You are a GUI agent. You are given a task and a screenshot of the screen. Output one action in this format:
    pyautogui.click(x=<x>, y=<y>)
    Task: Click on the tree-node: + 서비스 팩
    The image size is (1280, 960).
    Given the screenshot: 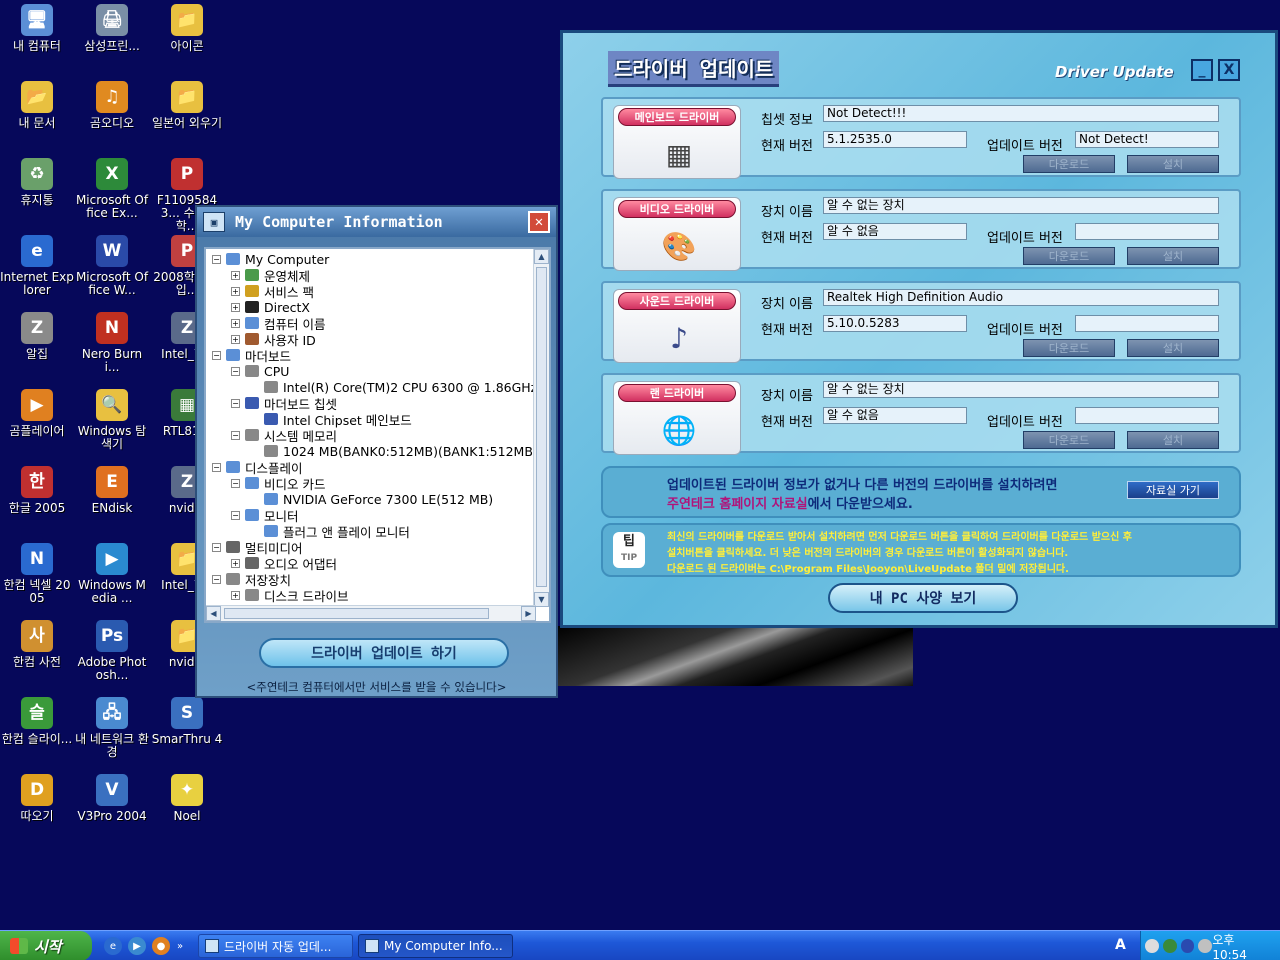 What is the action you would take?
    pyautogui.click(x=272, y=291)
    